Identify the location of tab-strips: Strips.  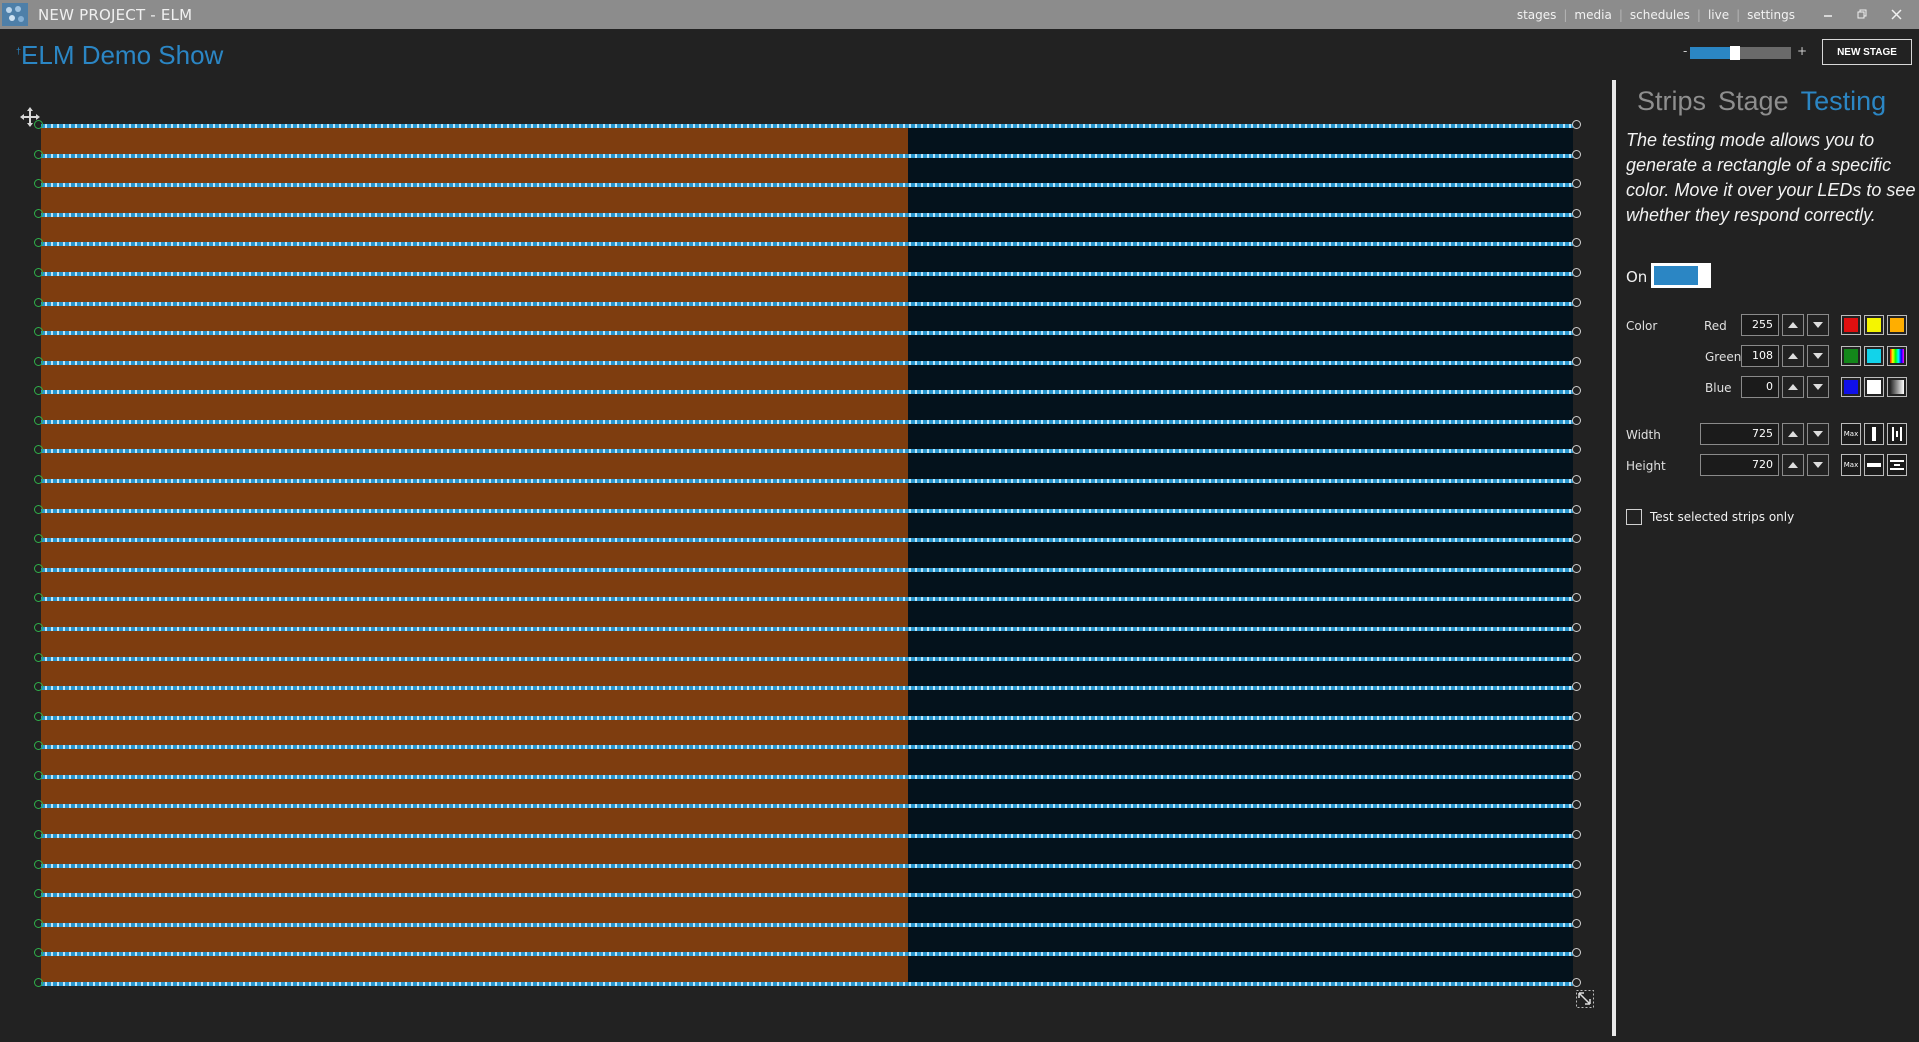
(1671, 101).